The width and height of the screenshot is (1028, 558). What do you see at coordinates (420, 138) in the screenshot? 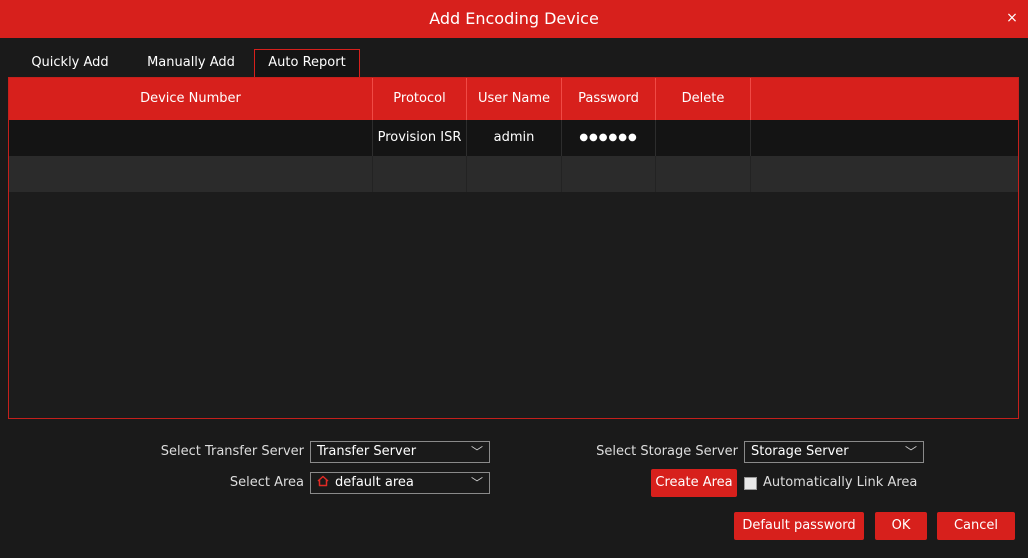
I see `cell-protocol: Provision ISR` at bounding box center [420, 138].